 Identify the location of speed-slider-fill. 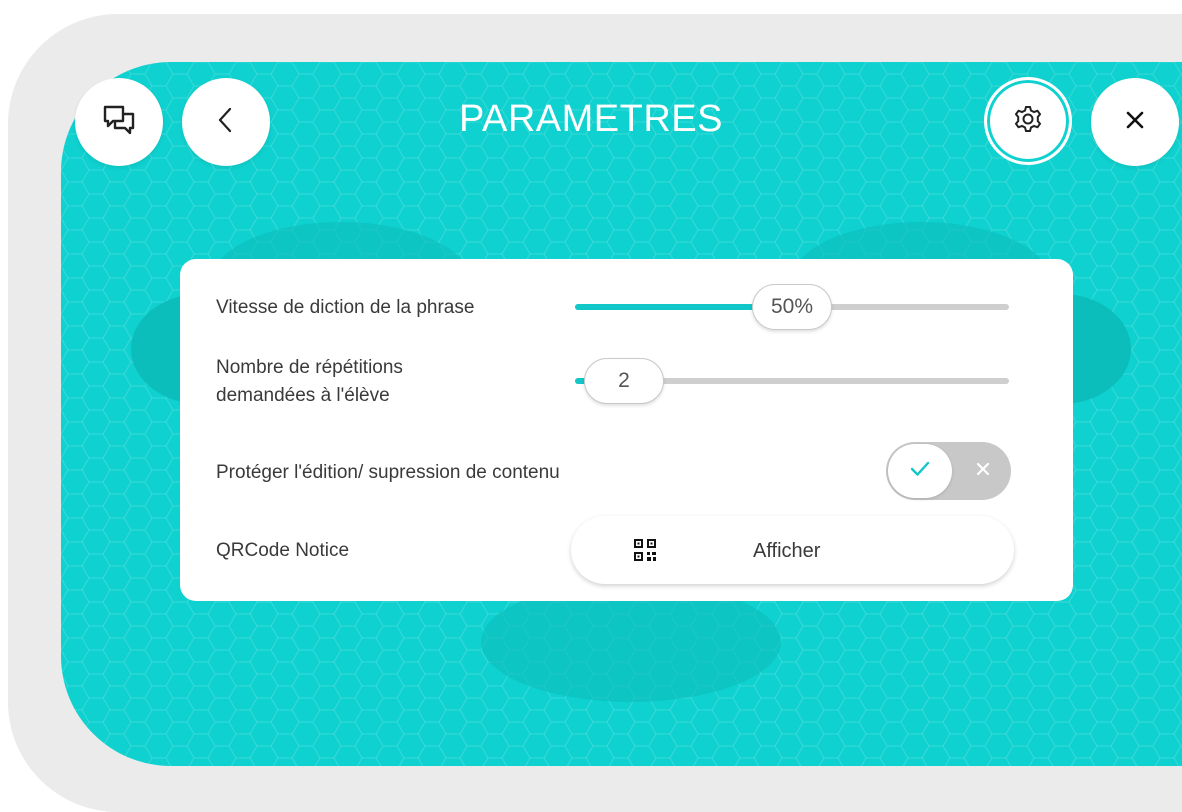
(670, 307).